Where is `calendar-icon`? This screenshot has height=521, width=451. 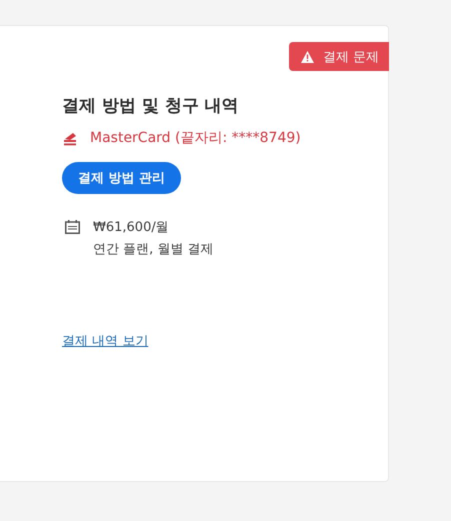
calendar-icon is located at coordinates (72, 227).